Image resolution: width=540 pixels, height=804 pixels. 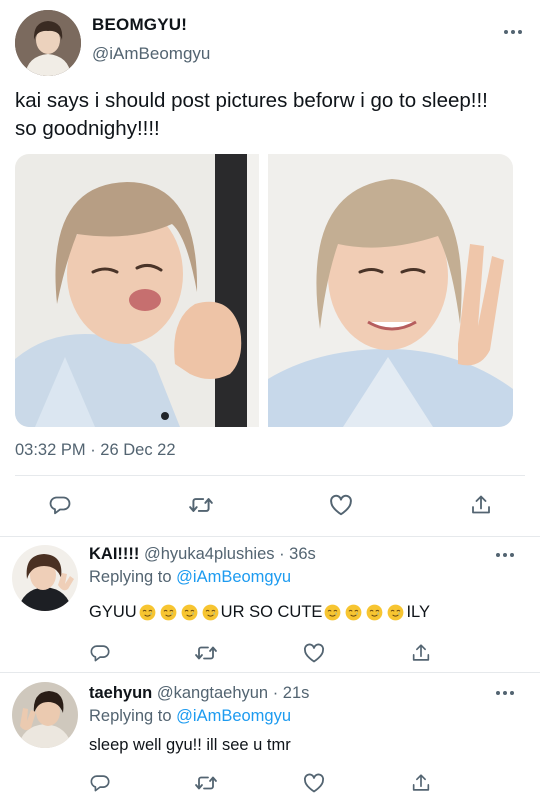 What do you see at coordinates (291, 693) in the screenshot?
I see `reply-time: · 21s` at bounding box center [291, 693].